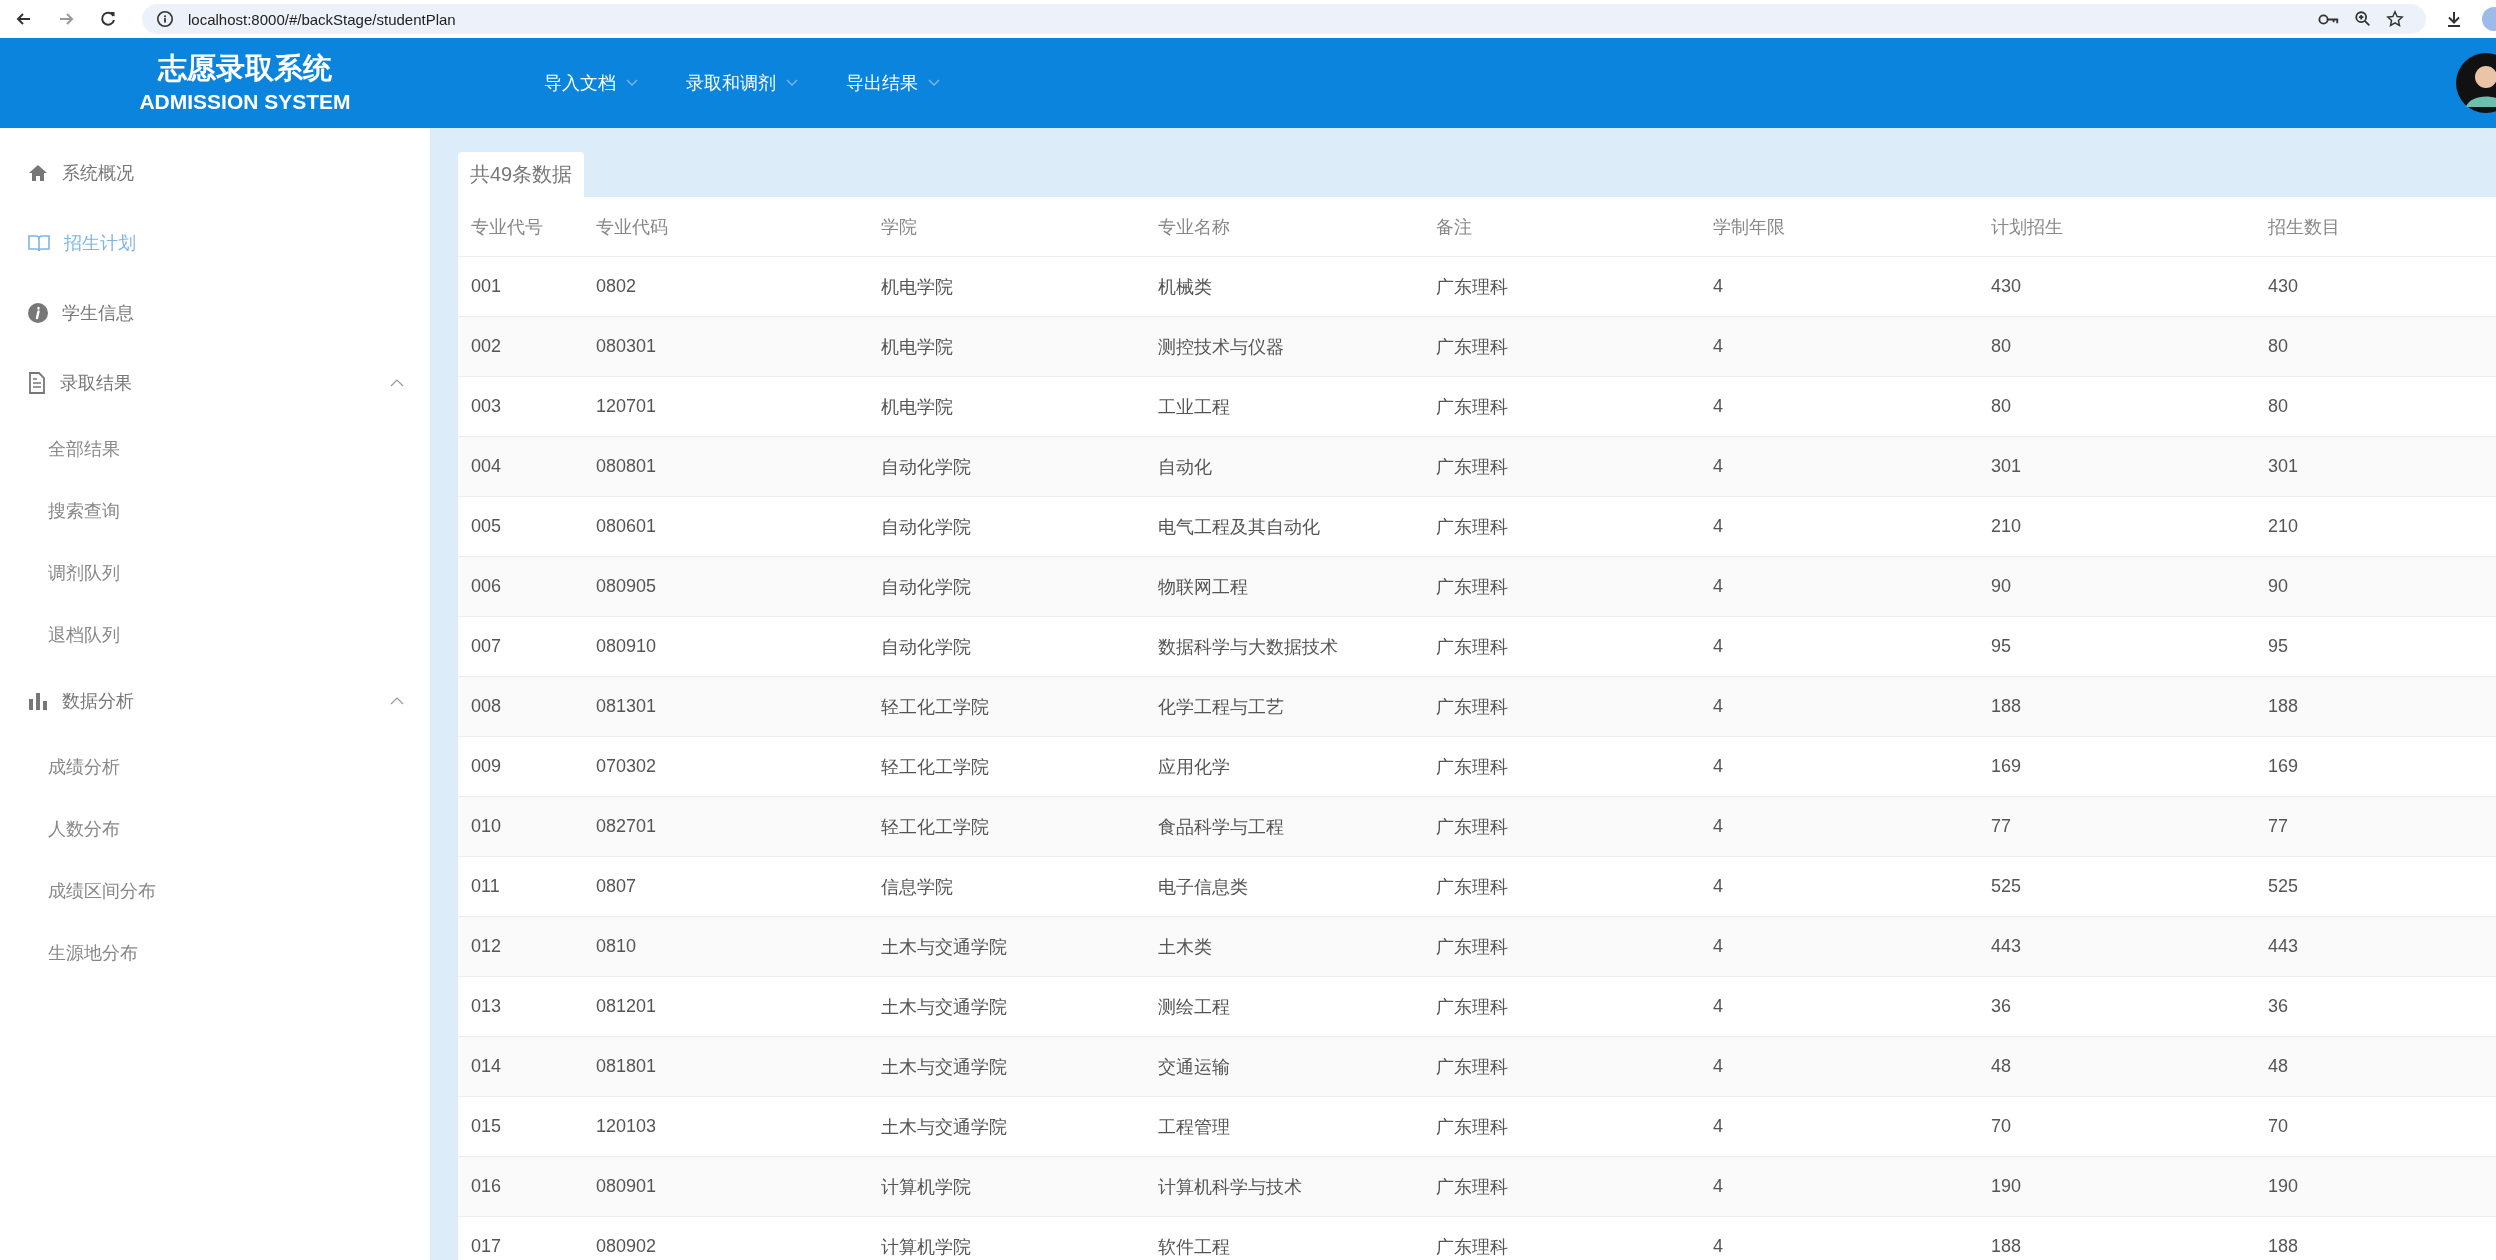 The image size is (2496, 1260). I want to click on sidebar-subitem: 成绩分析, so click(215, 767).